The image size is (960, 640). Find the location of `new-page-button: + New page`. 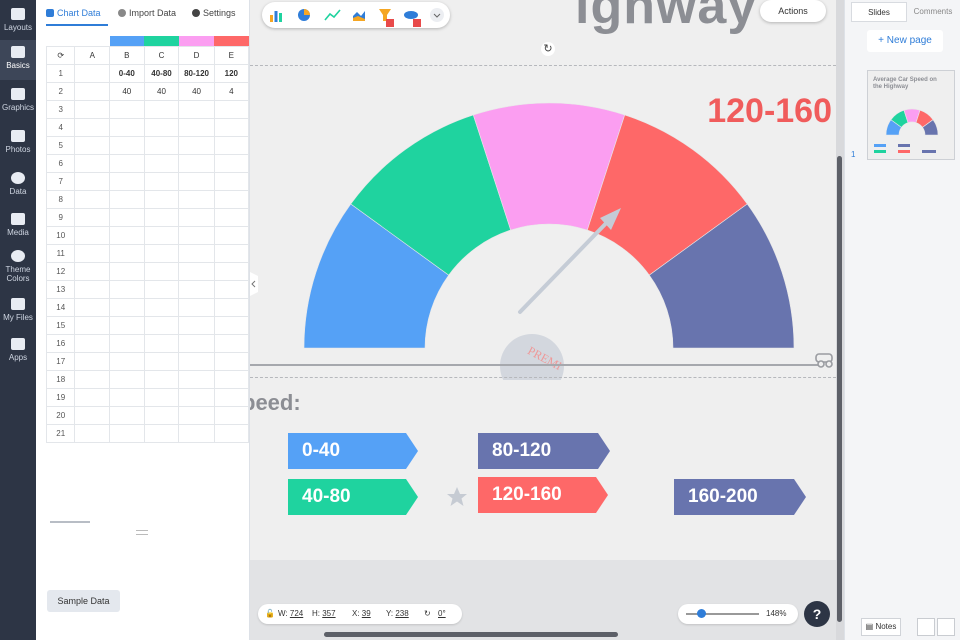

new-page-button: + New page is located at coordinates (905, 41).